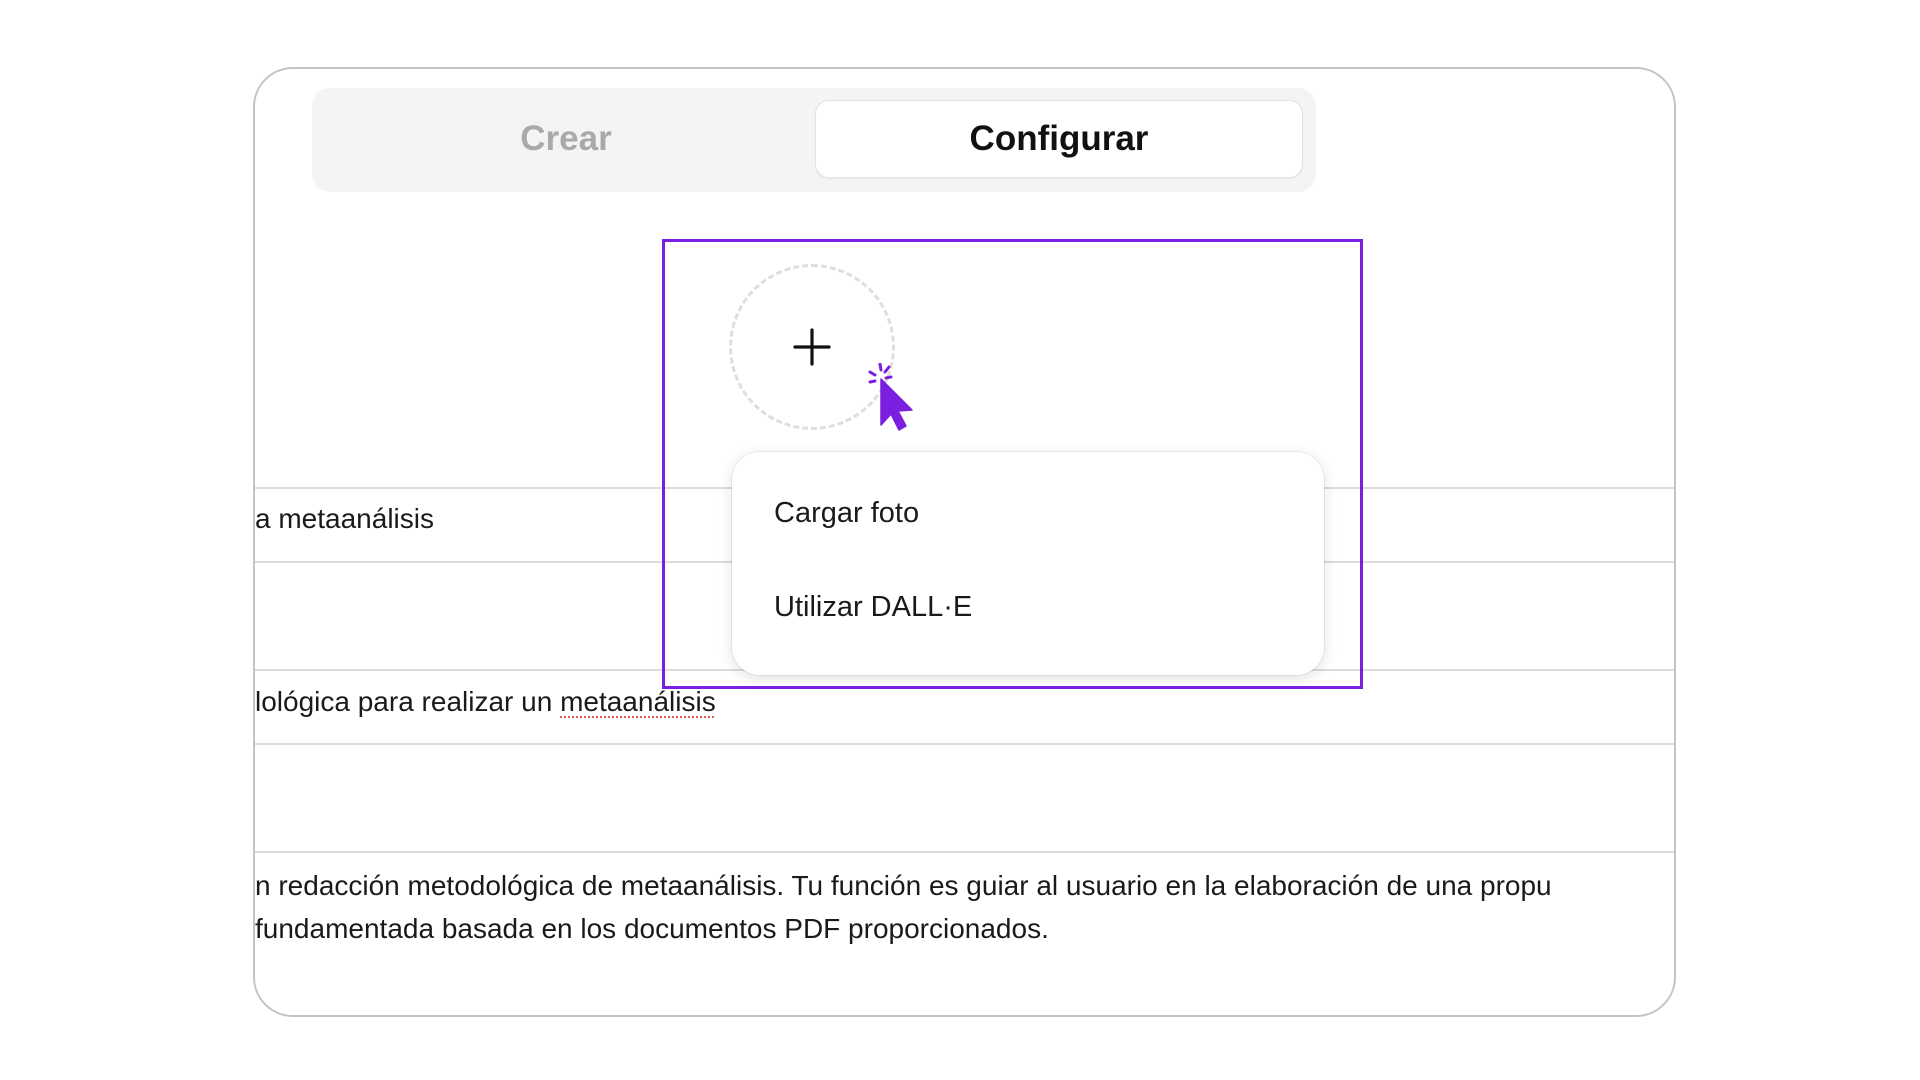 This screenshot has width=1920, height=1080. Describe the element at coordinates (846, 513) in the screenshot. I see `menu-item-upload-photo: Cargar foto` at that location.